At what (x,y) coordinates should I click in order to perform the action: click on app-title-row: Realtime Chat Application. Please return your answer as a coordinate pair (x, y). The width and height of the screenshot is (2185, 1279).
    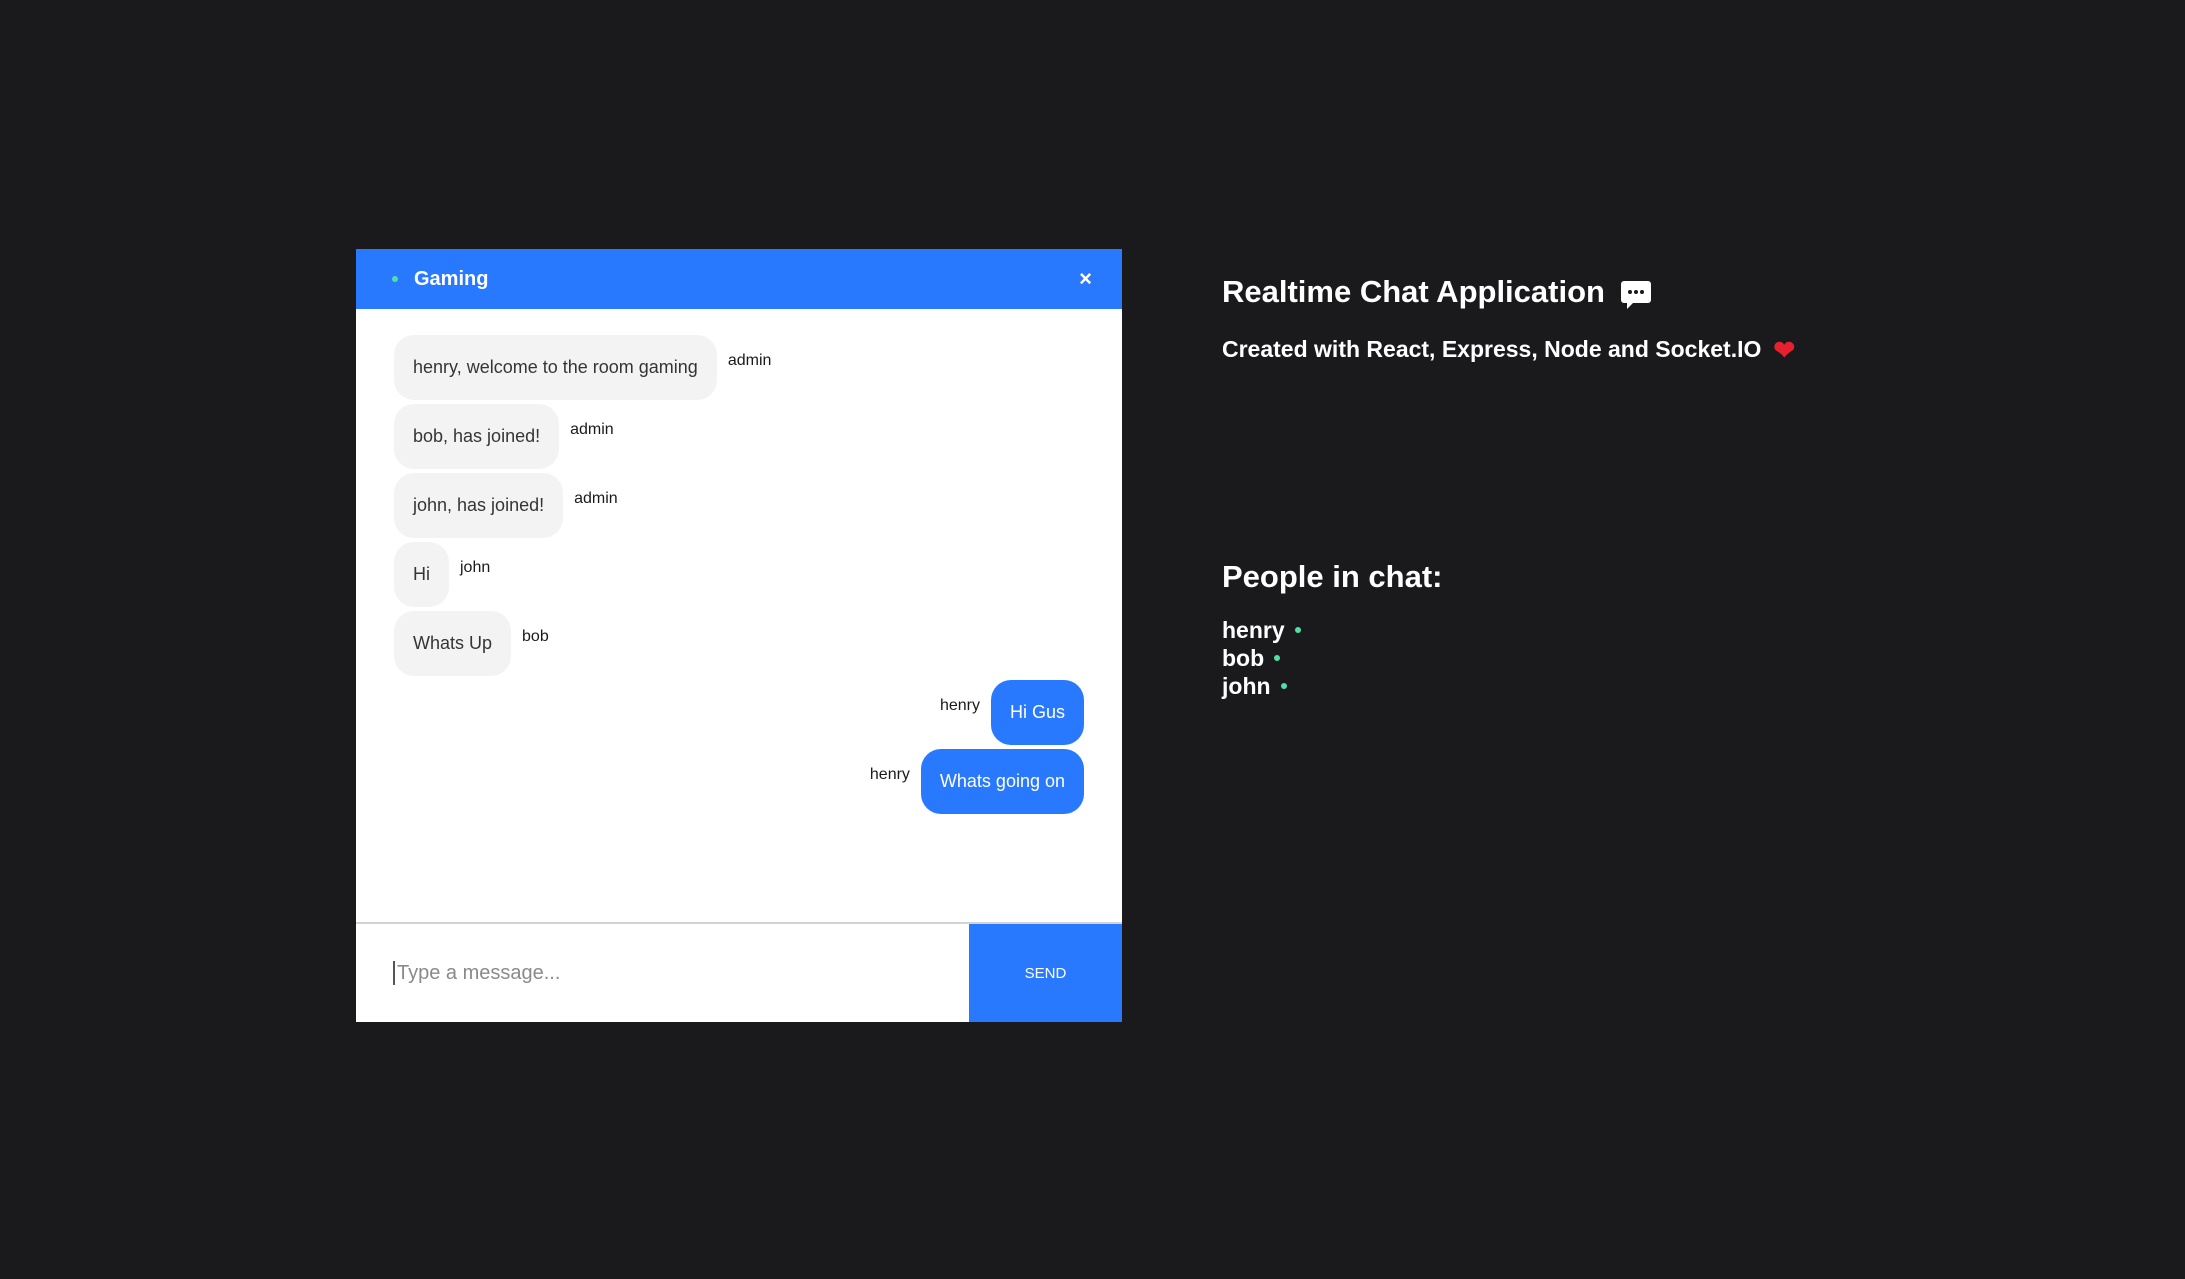
    Looking at the image, I should click on (1508, 292).